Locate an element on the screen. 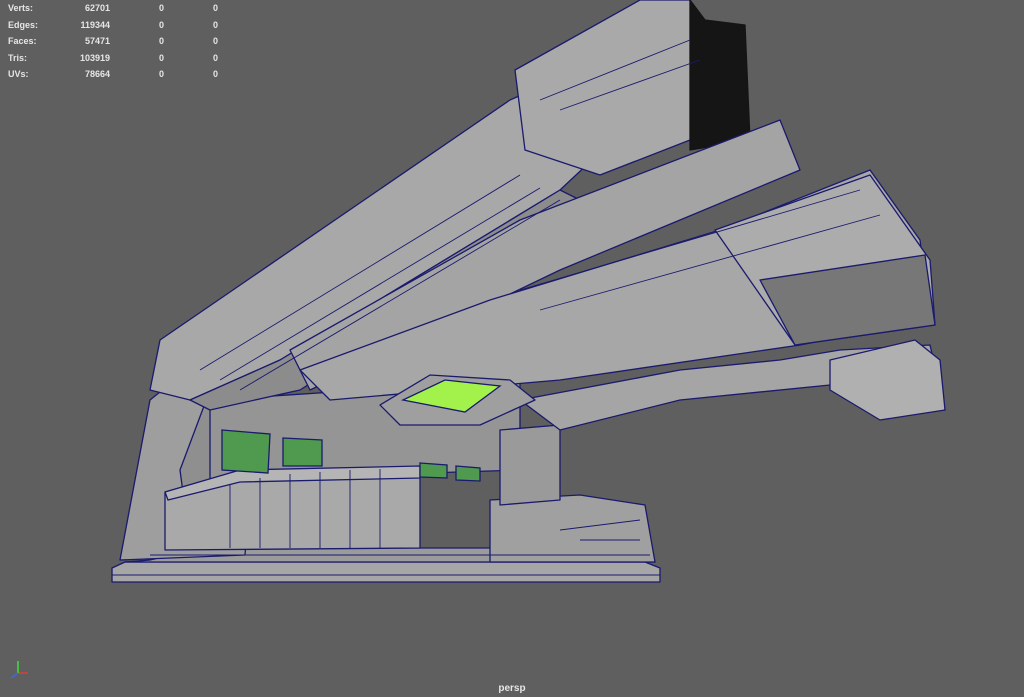 This screenshot has height=697, width=1024. view-axis-icon is located at coordinates (19, 670).